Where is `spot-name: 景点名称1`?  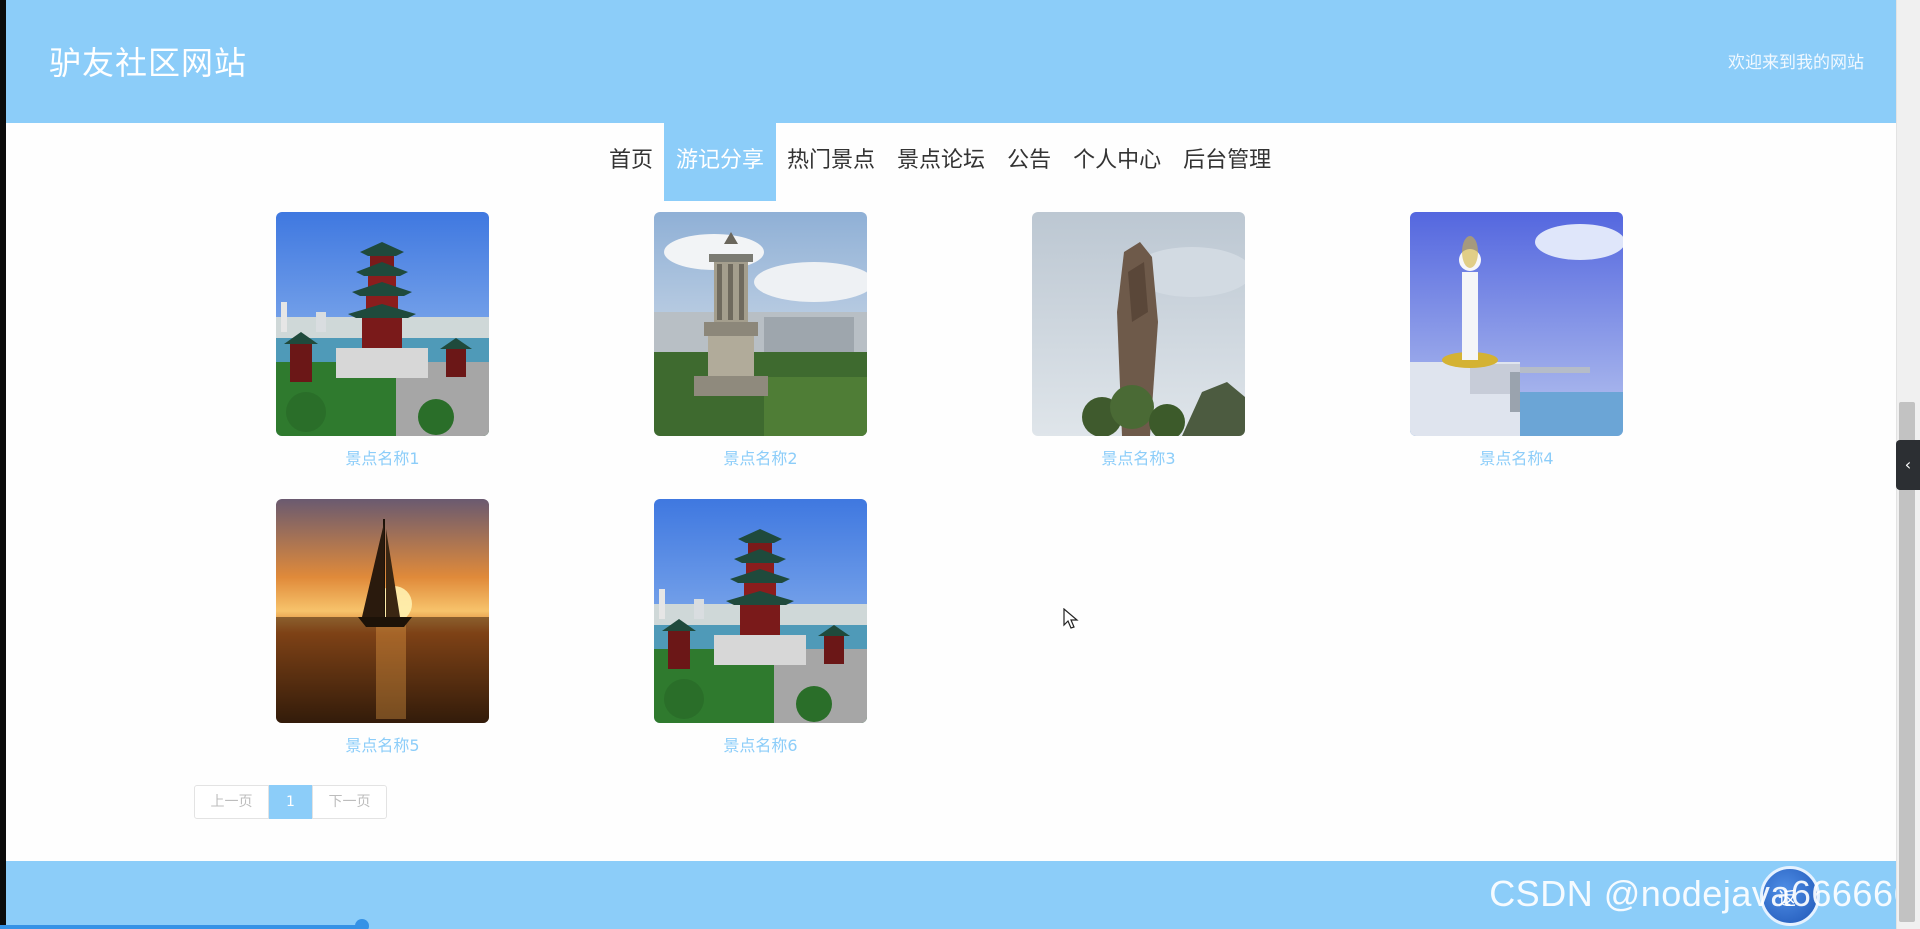 spot-name: 景点名称1 is located at coordinates (382, 457).